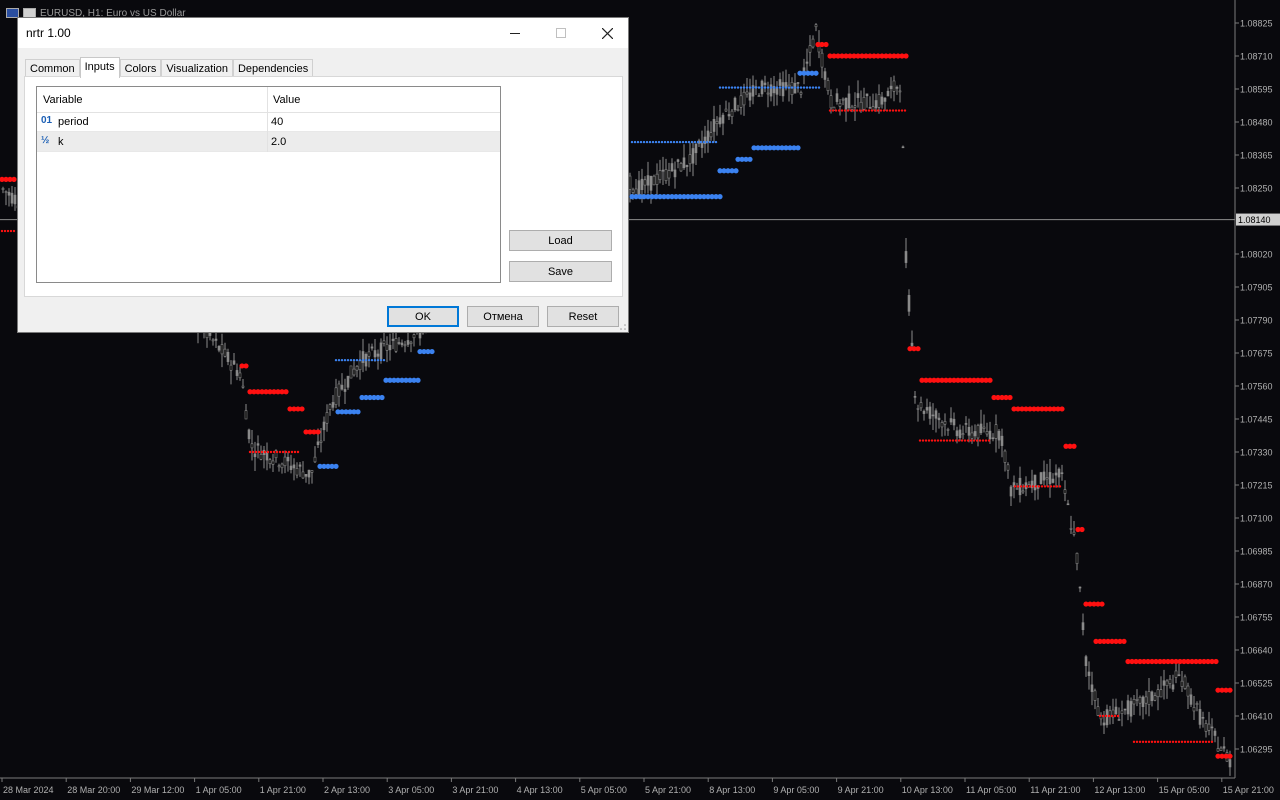 The width and height of the screenshot is (1280, 800). I want to click on time-tick-label: 5 Apr 21:00, so click(668, 790).